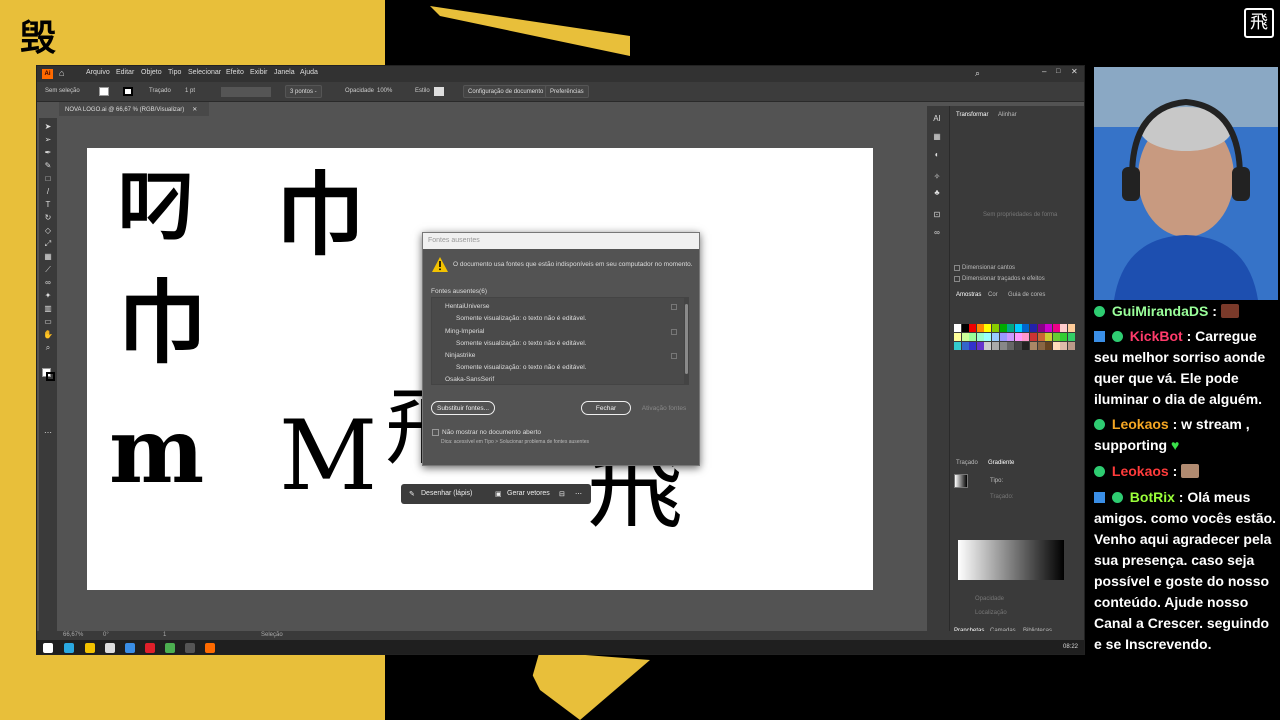  Describe the element at coordinates (506, 91) in the screenshot. I see `document-setup-button: Configuração de documento` at that location.